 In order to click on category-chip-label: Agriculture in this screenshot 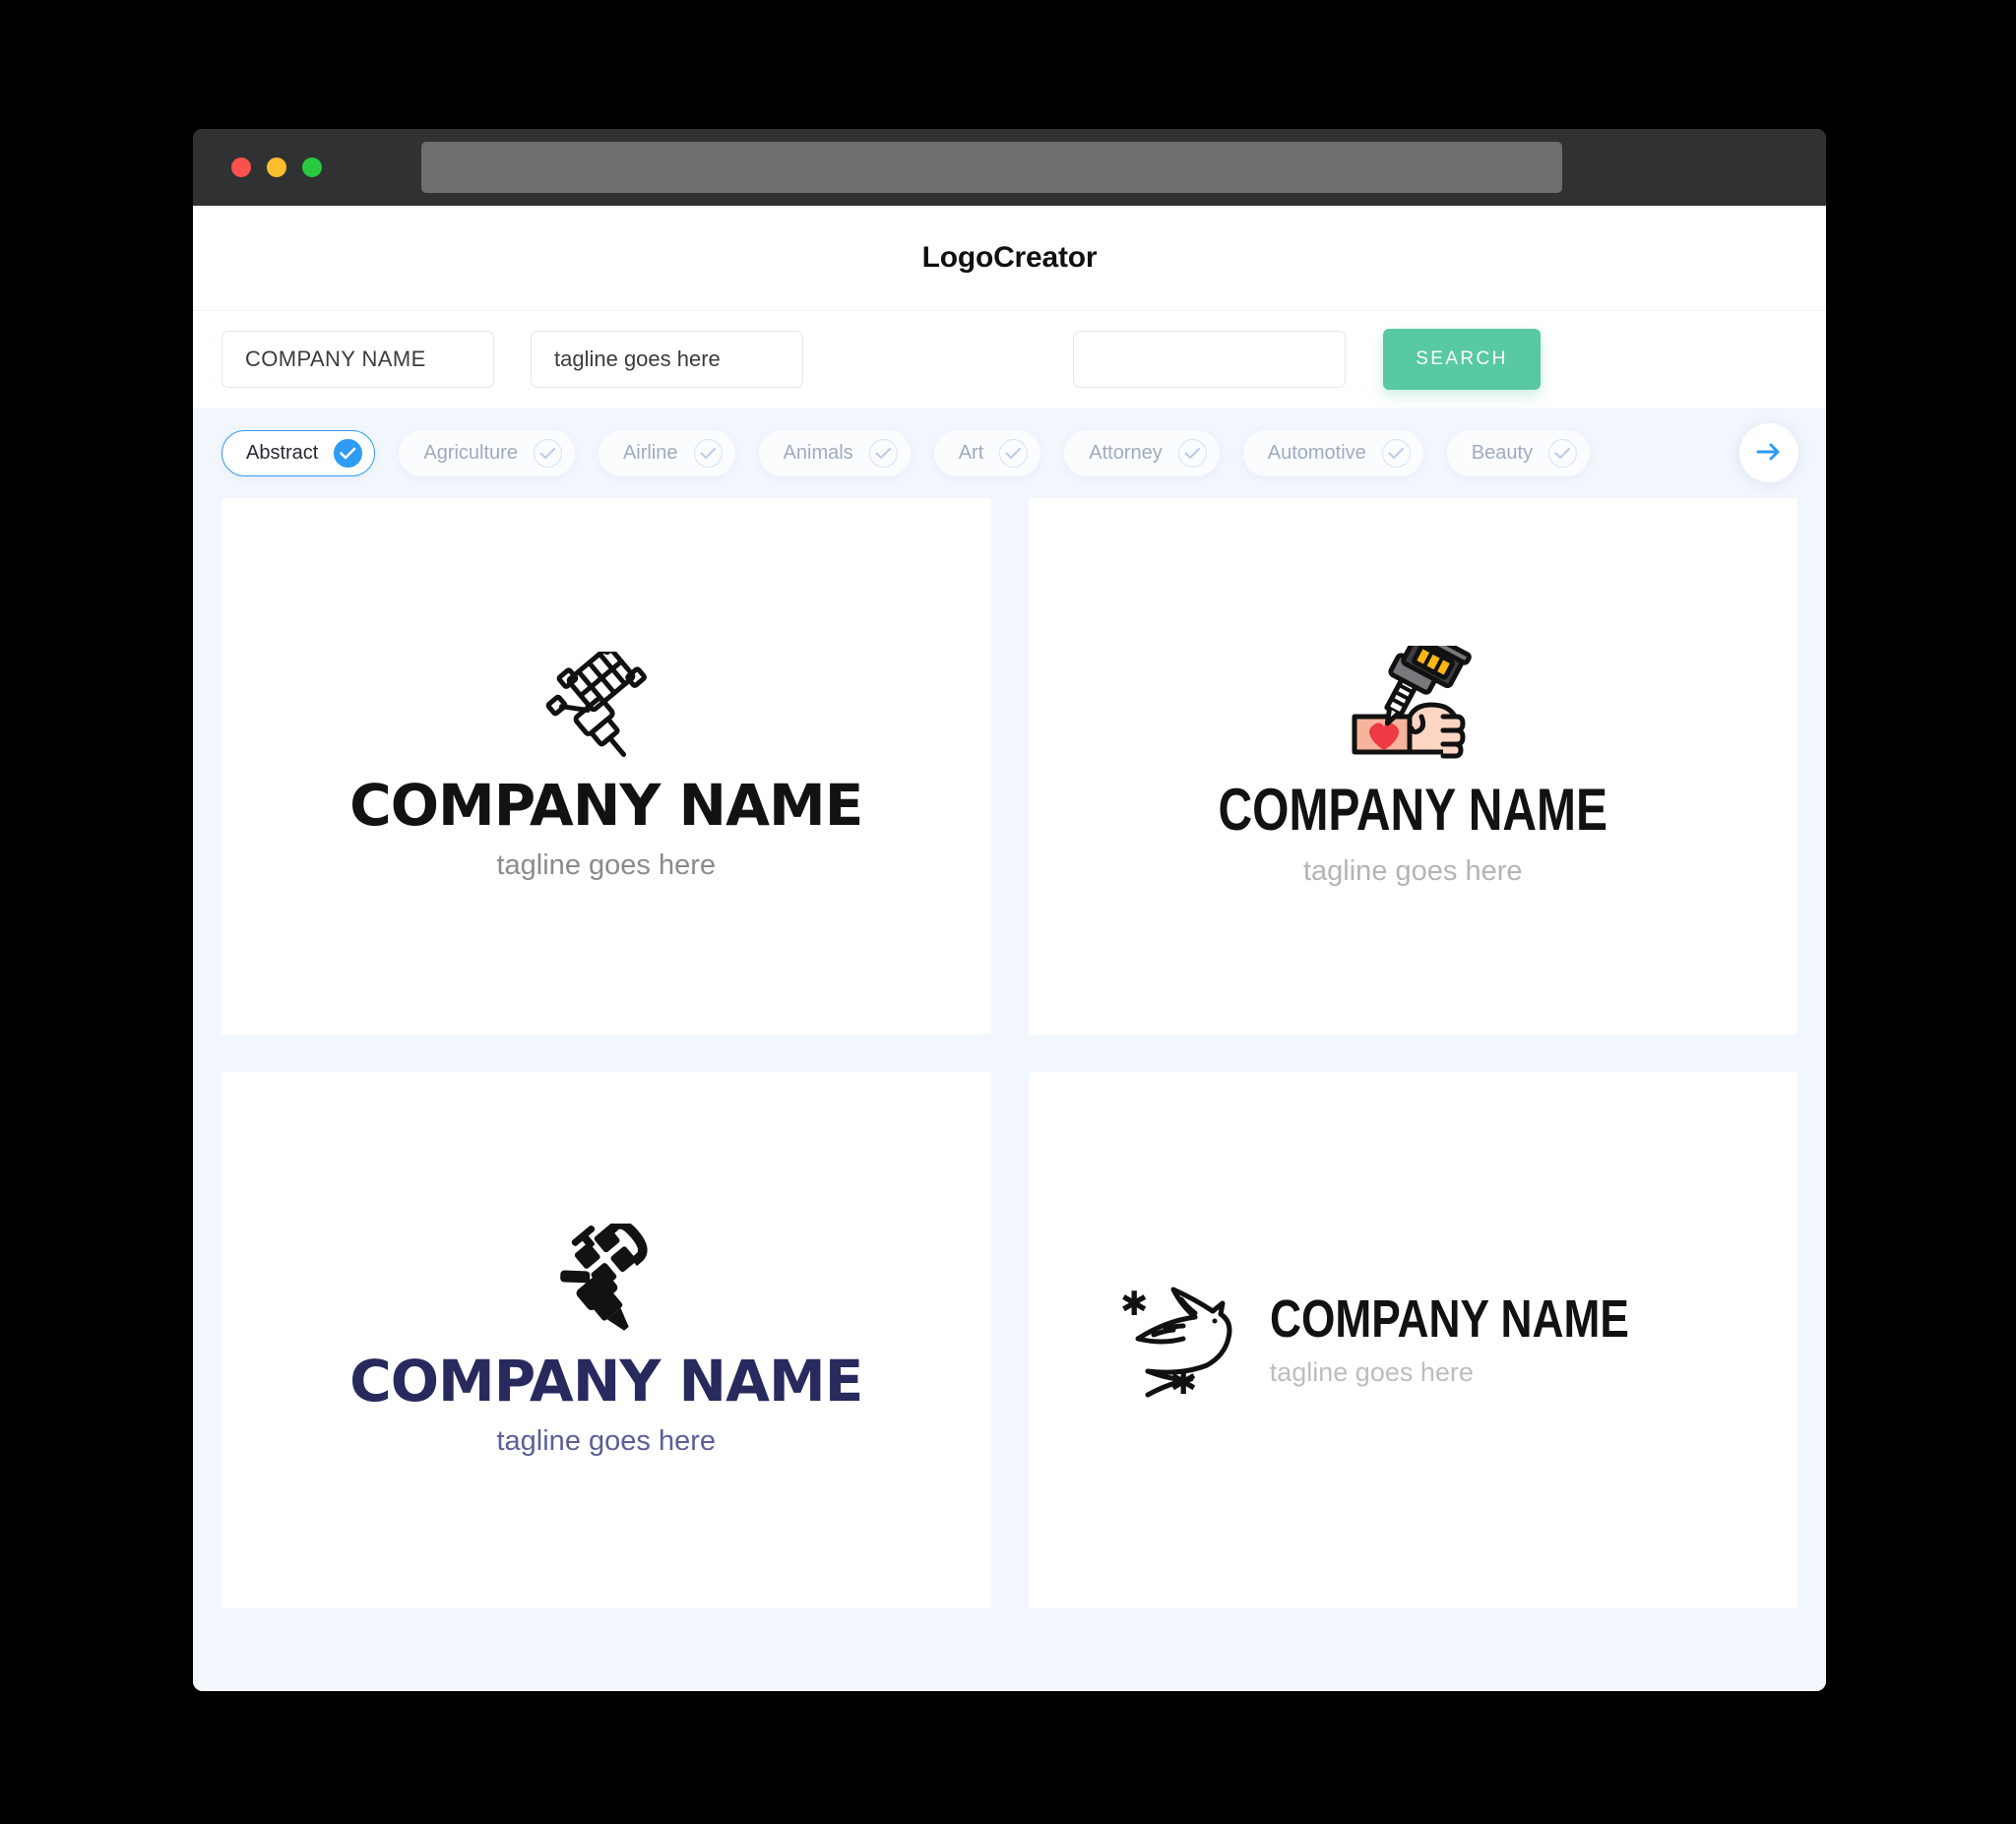, I will do `click(470, 452)`.